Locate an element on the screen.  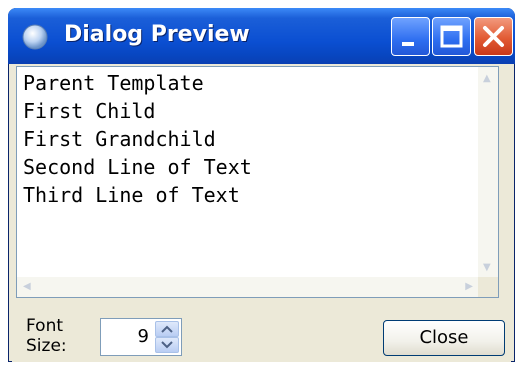
window-title: Dialog Preview is located at coordinates (157, 34).